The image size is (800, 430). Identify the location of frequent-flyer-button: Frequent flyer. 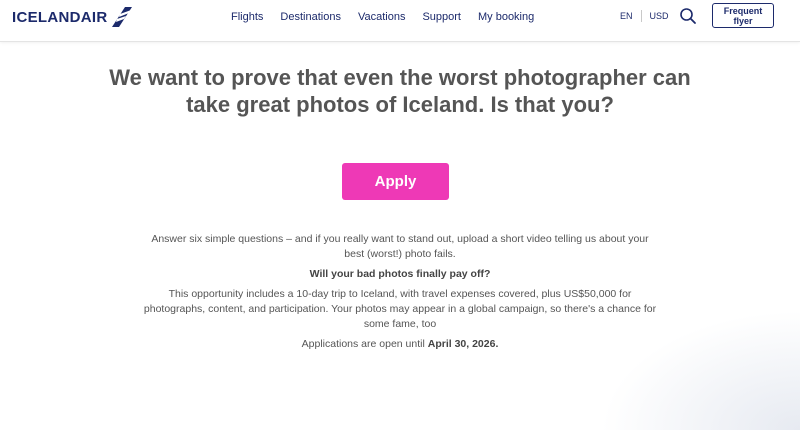
(743, 15).